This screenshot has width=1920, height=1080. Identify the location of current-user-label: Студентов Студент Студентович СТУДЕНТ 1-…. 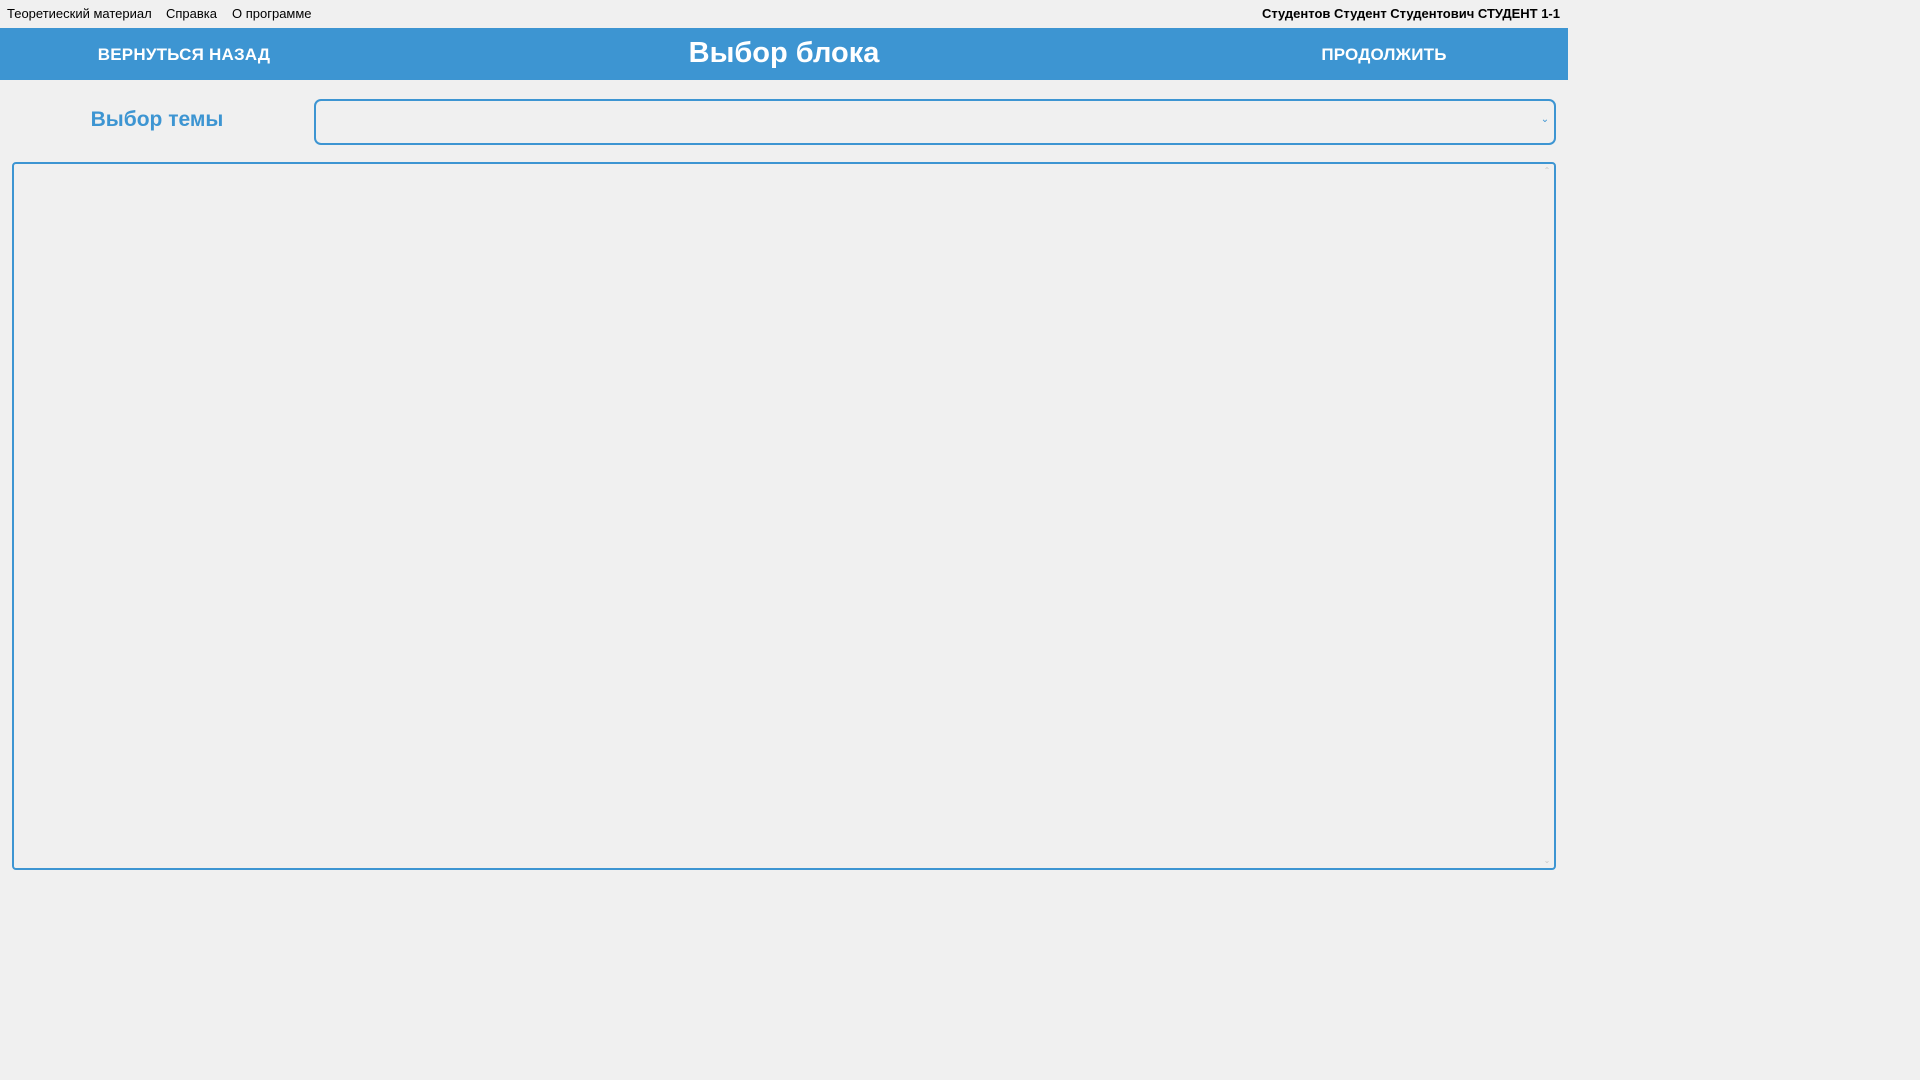
(1410, 13).